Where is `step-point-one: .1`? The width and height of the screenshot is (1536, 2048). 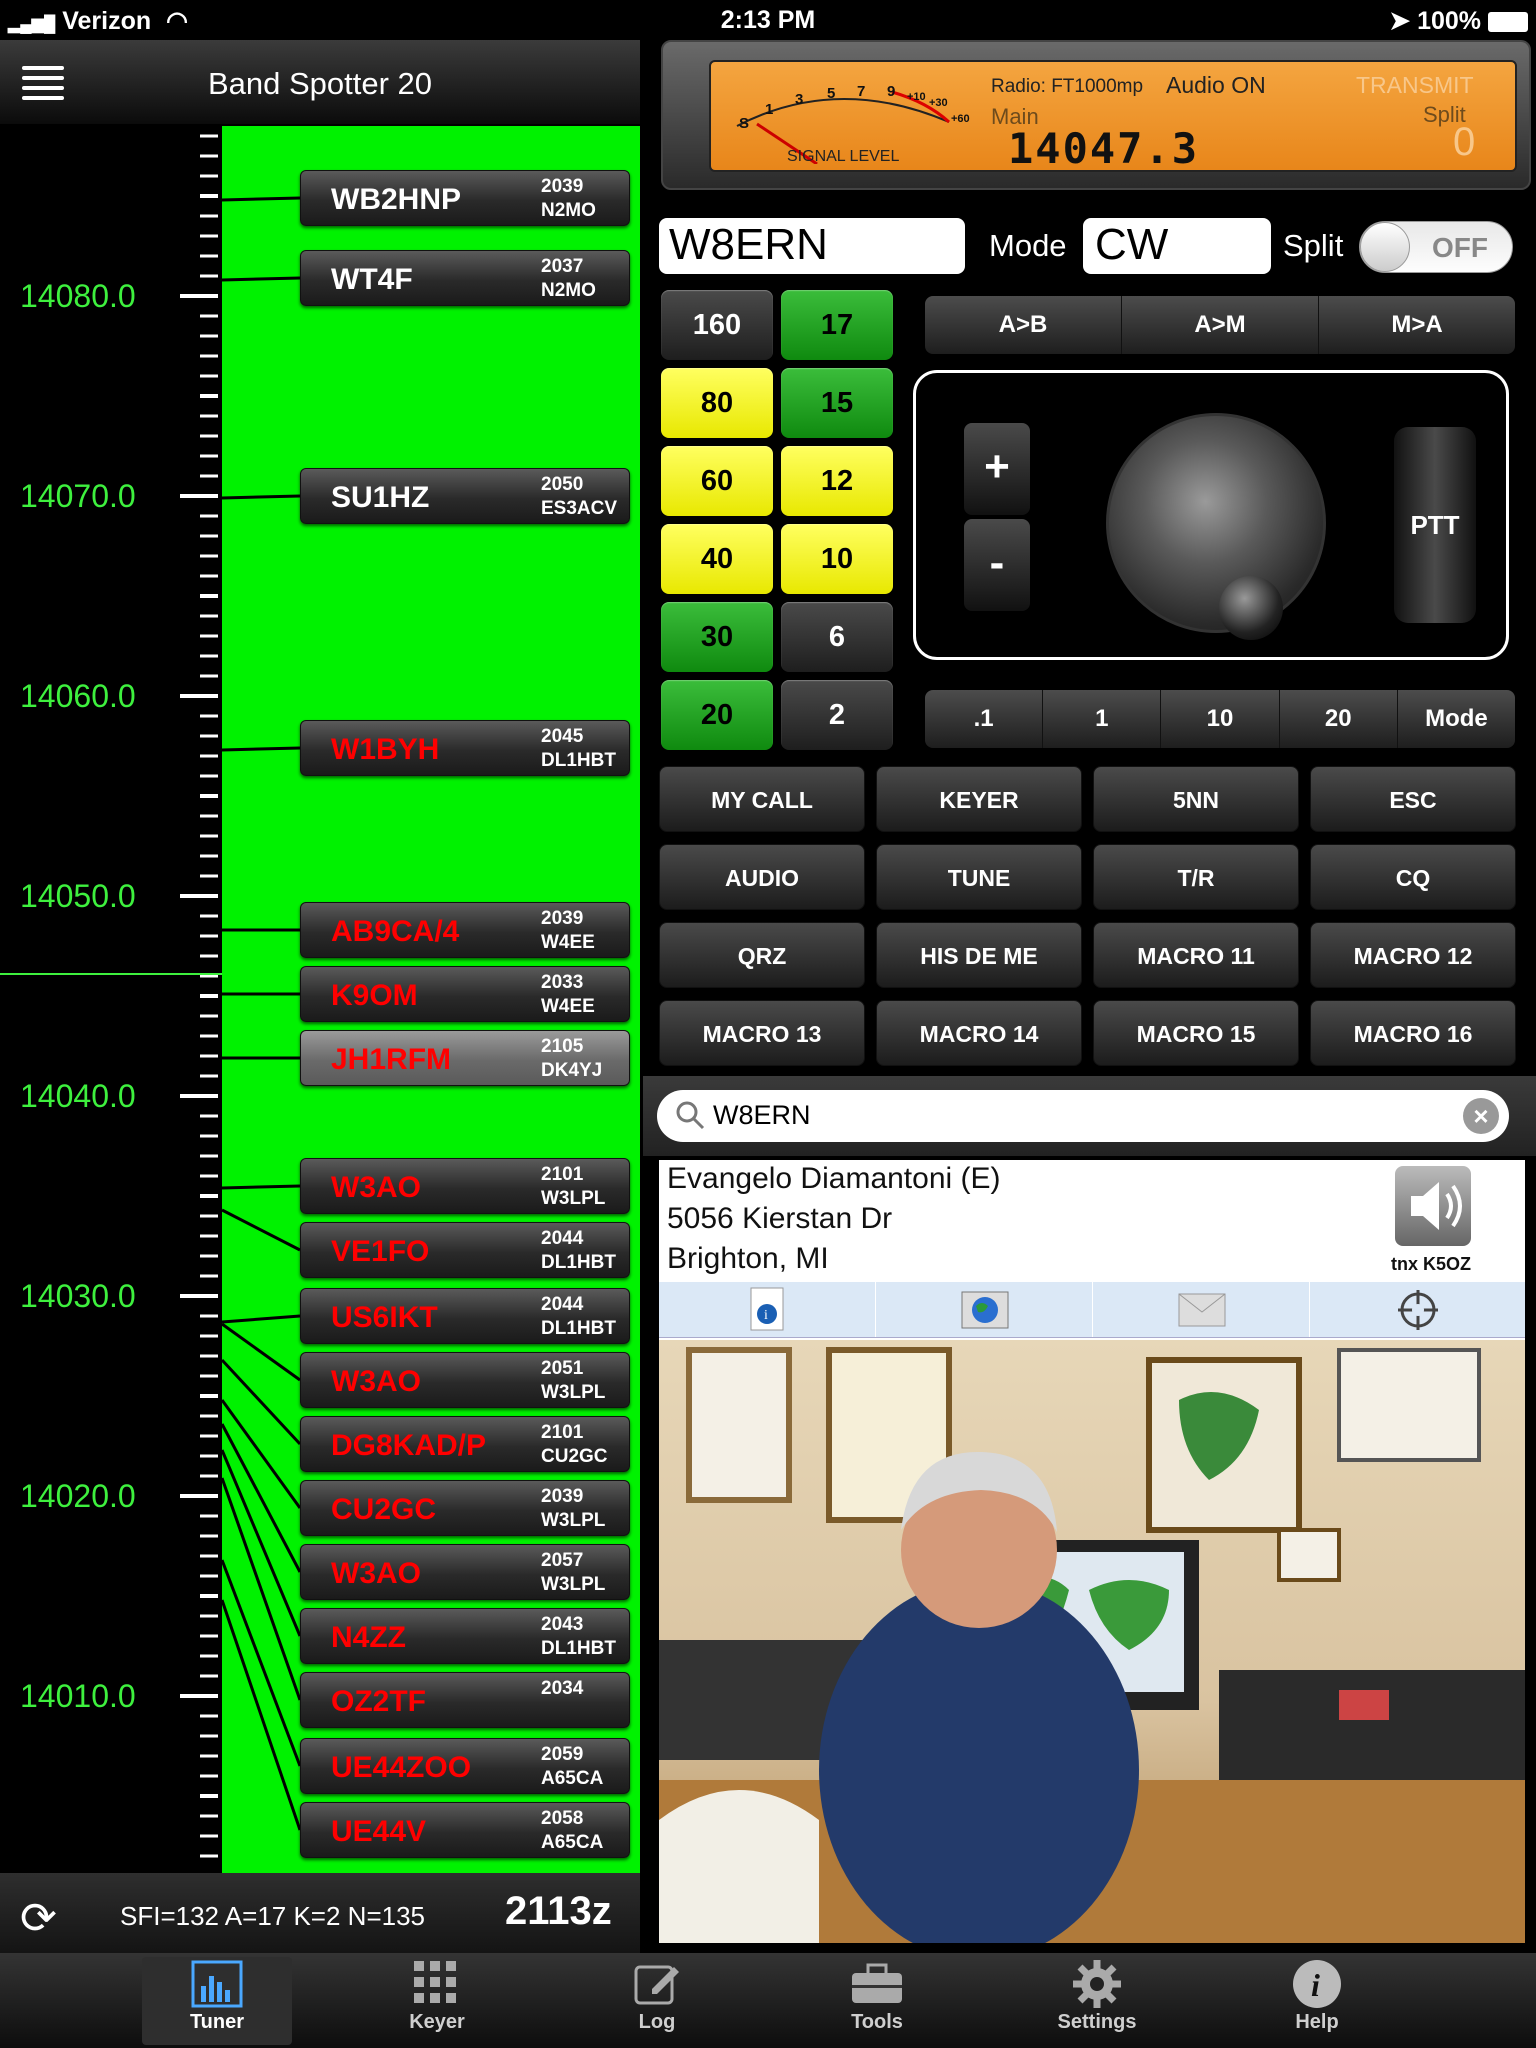
step-point-one: .1 is located at coordinates (984, 719).